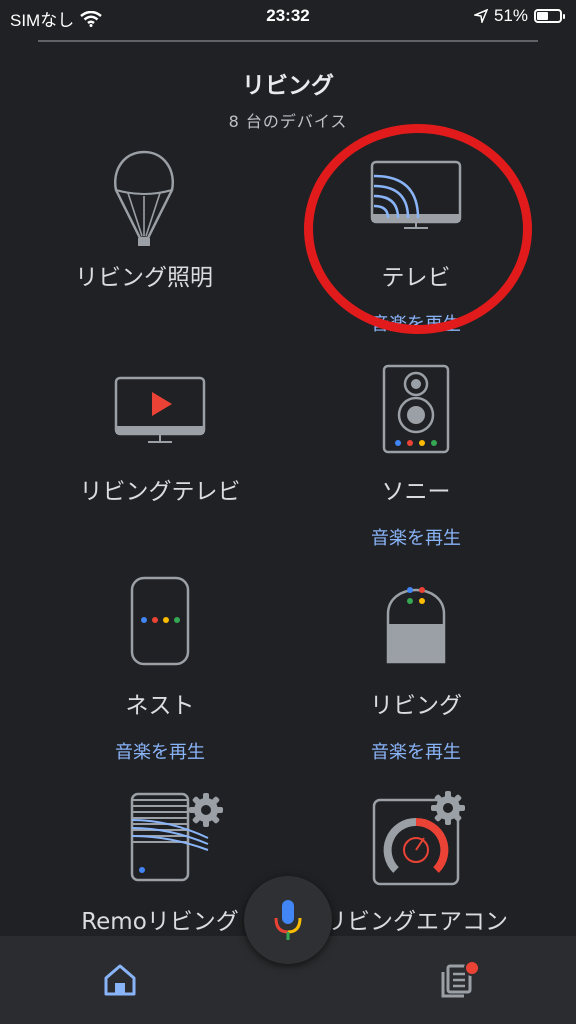  Describe the element at coordinates (510, 15) in the screenshot. I see `battery-percent: 51%` at that location.